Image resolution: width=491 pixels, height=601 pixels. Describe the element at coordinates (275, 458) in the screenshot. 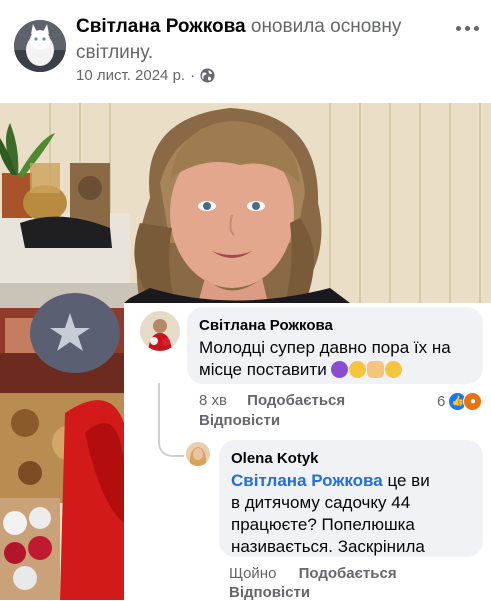

I see `reply-author: Olena Kotyk` at that location.